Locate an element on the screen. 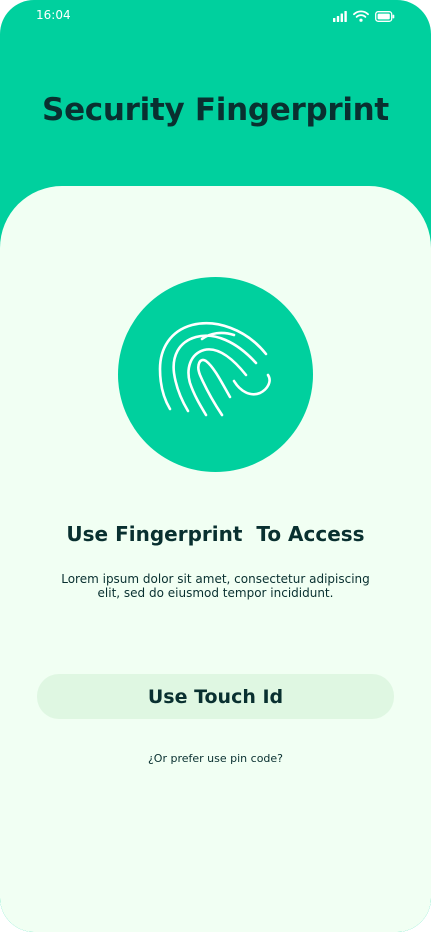 The image size is (431, 932). page-title: Security Fingerprint is located at coordinates (215, 110).